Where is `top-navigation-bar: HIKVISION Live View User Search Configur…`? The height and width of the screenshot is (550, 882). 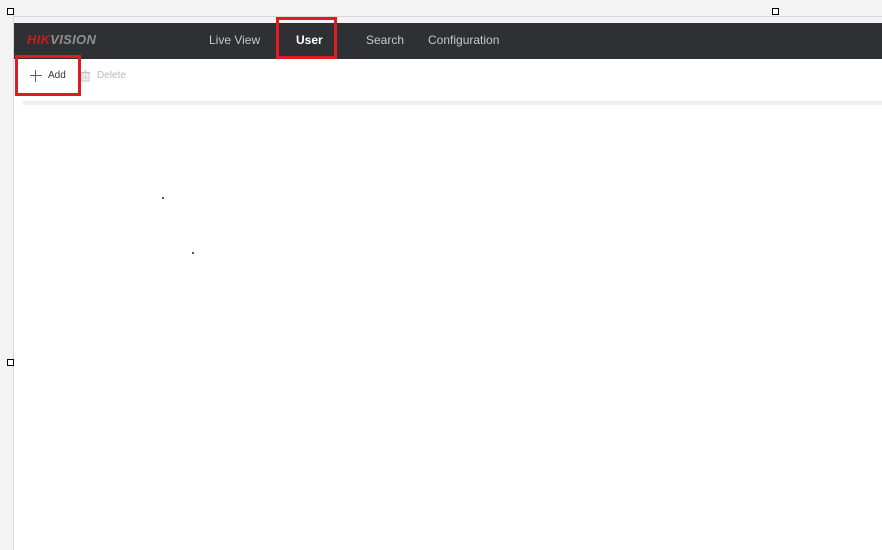 top-navigation-bar: HIKVISION Live View User Search Configur… is located at coordinates (448, 41).